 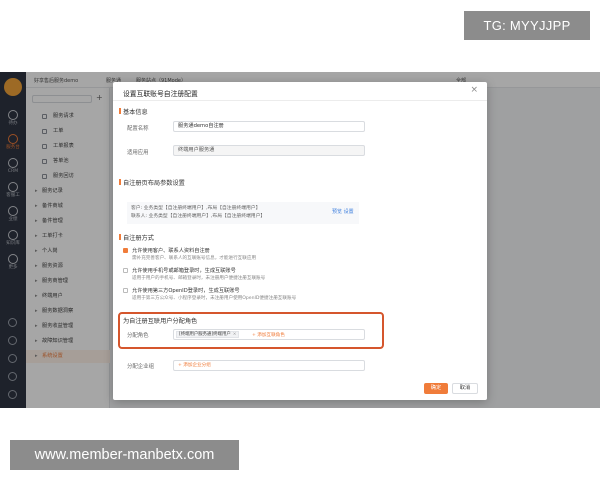 I want to click on add-role-link: + 添加互联角色, so click(x=268, y=335).